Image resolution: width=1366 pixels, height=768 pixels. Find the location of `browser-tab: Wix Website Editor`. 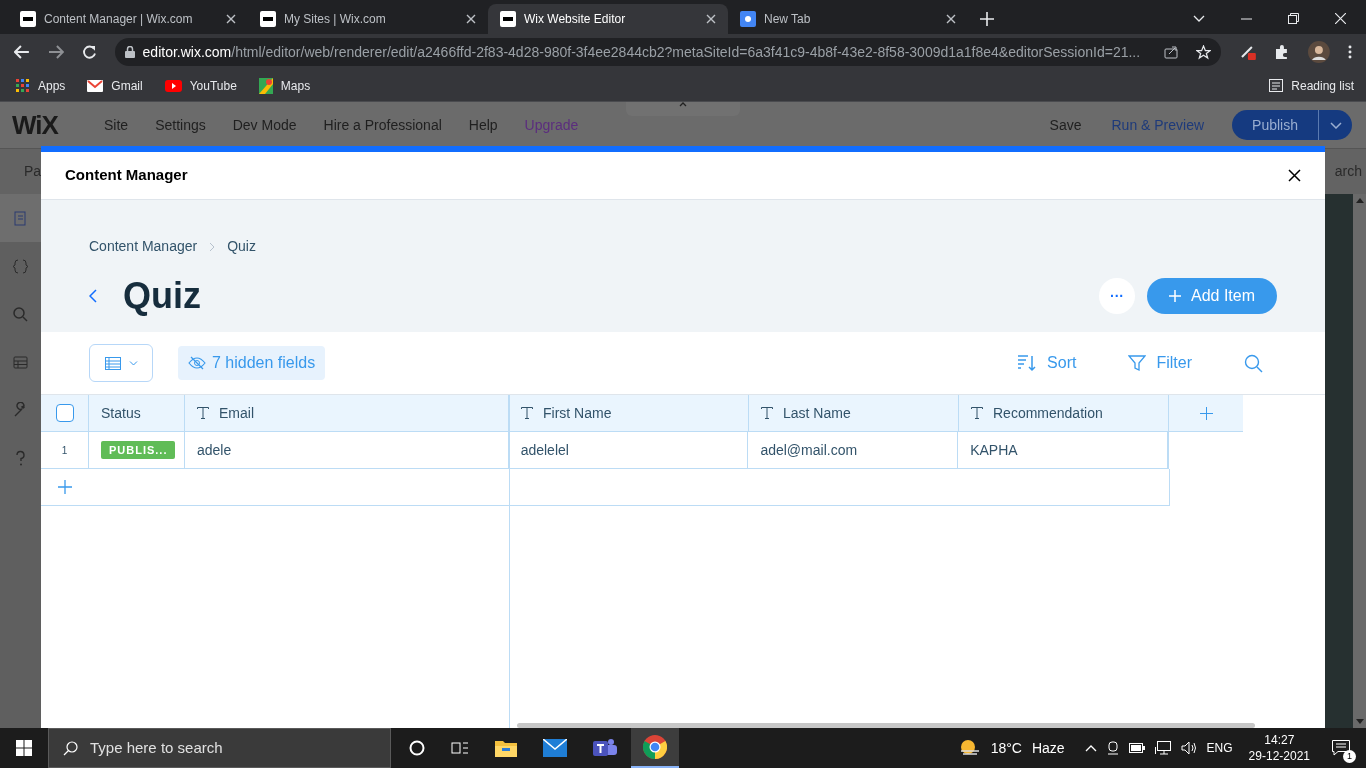

browser-tab: Wix Website Editor is located at coordinates (608, 19).